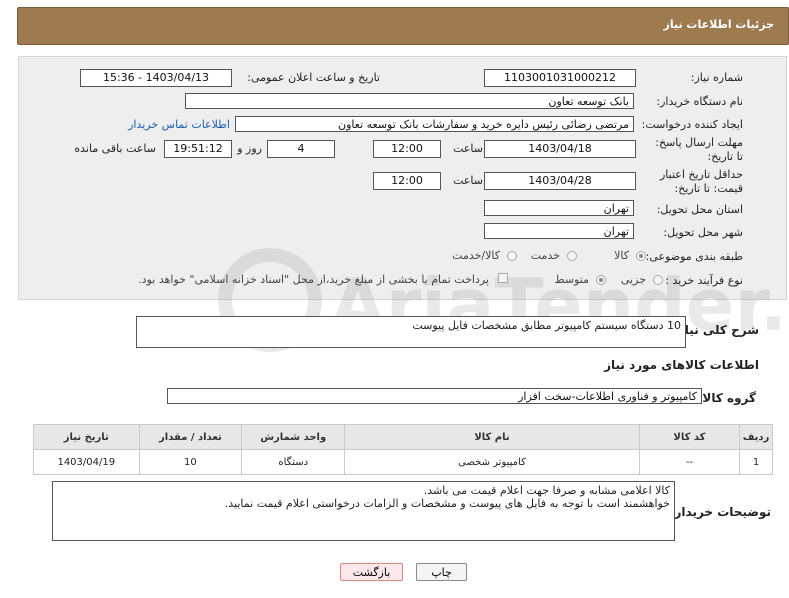 This screenshot has height=598, width=789. I want to click on need-number-field: 1103001031000212, so click(560, 78).